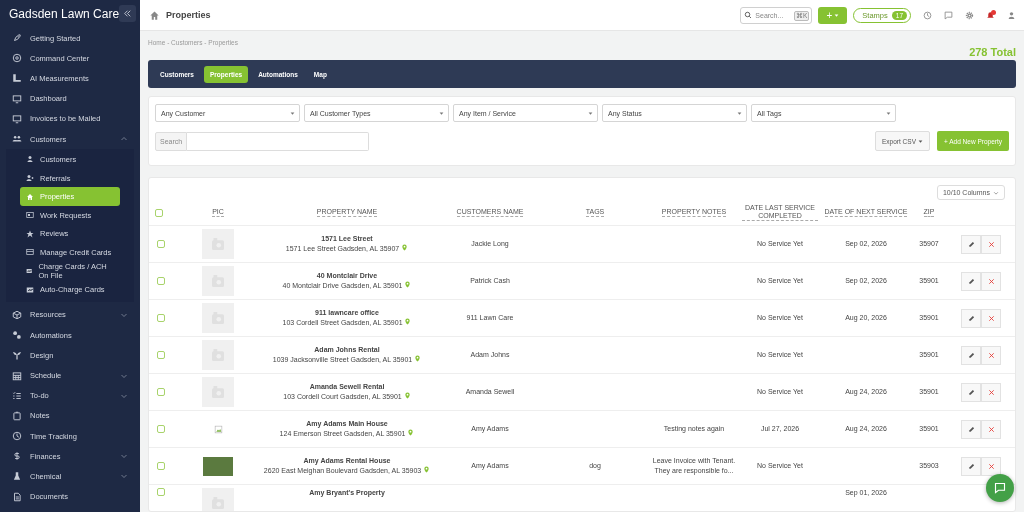  Describe the element at coordinates (748, 15) in the screenshot. I see `search-icon` at that location.